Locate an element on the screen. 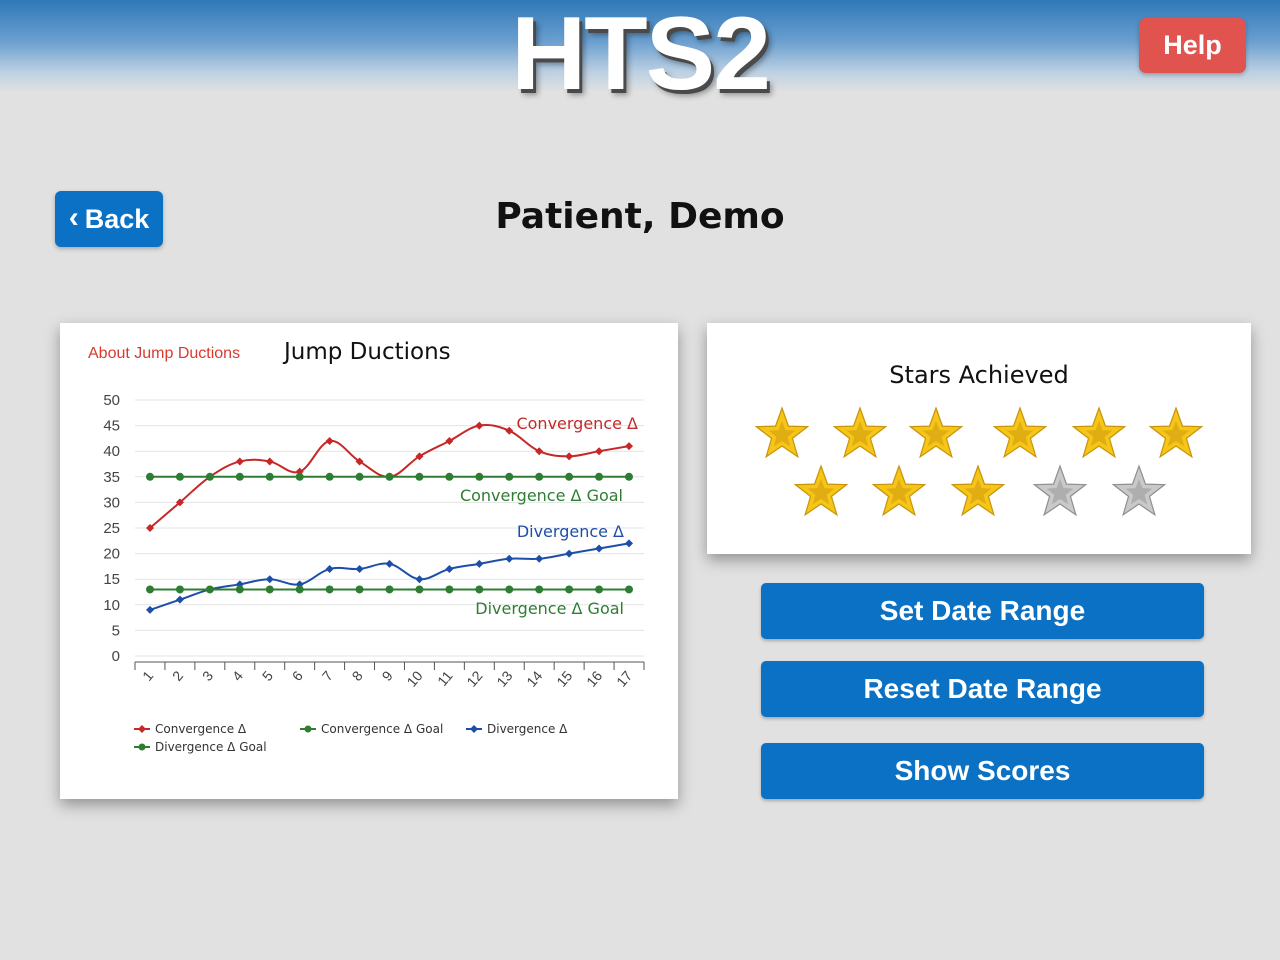 This screenshot has width=1280, height=960. x-tick-label: 1 is located at coordinates (147, 675).